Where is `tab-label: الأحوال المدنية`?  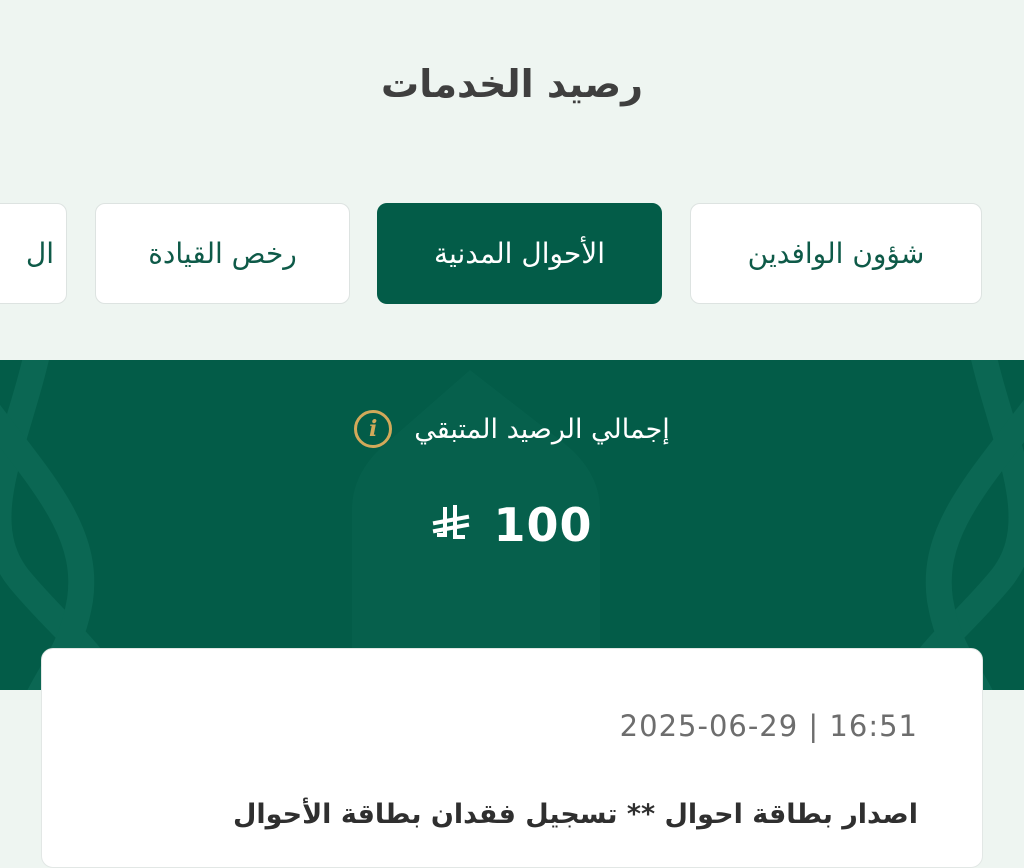 tab-label: الأحوال المدنية is located at coordinates (519, 253).